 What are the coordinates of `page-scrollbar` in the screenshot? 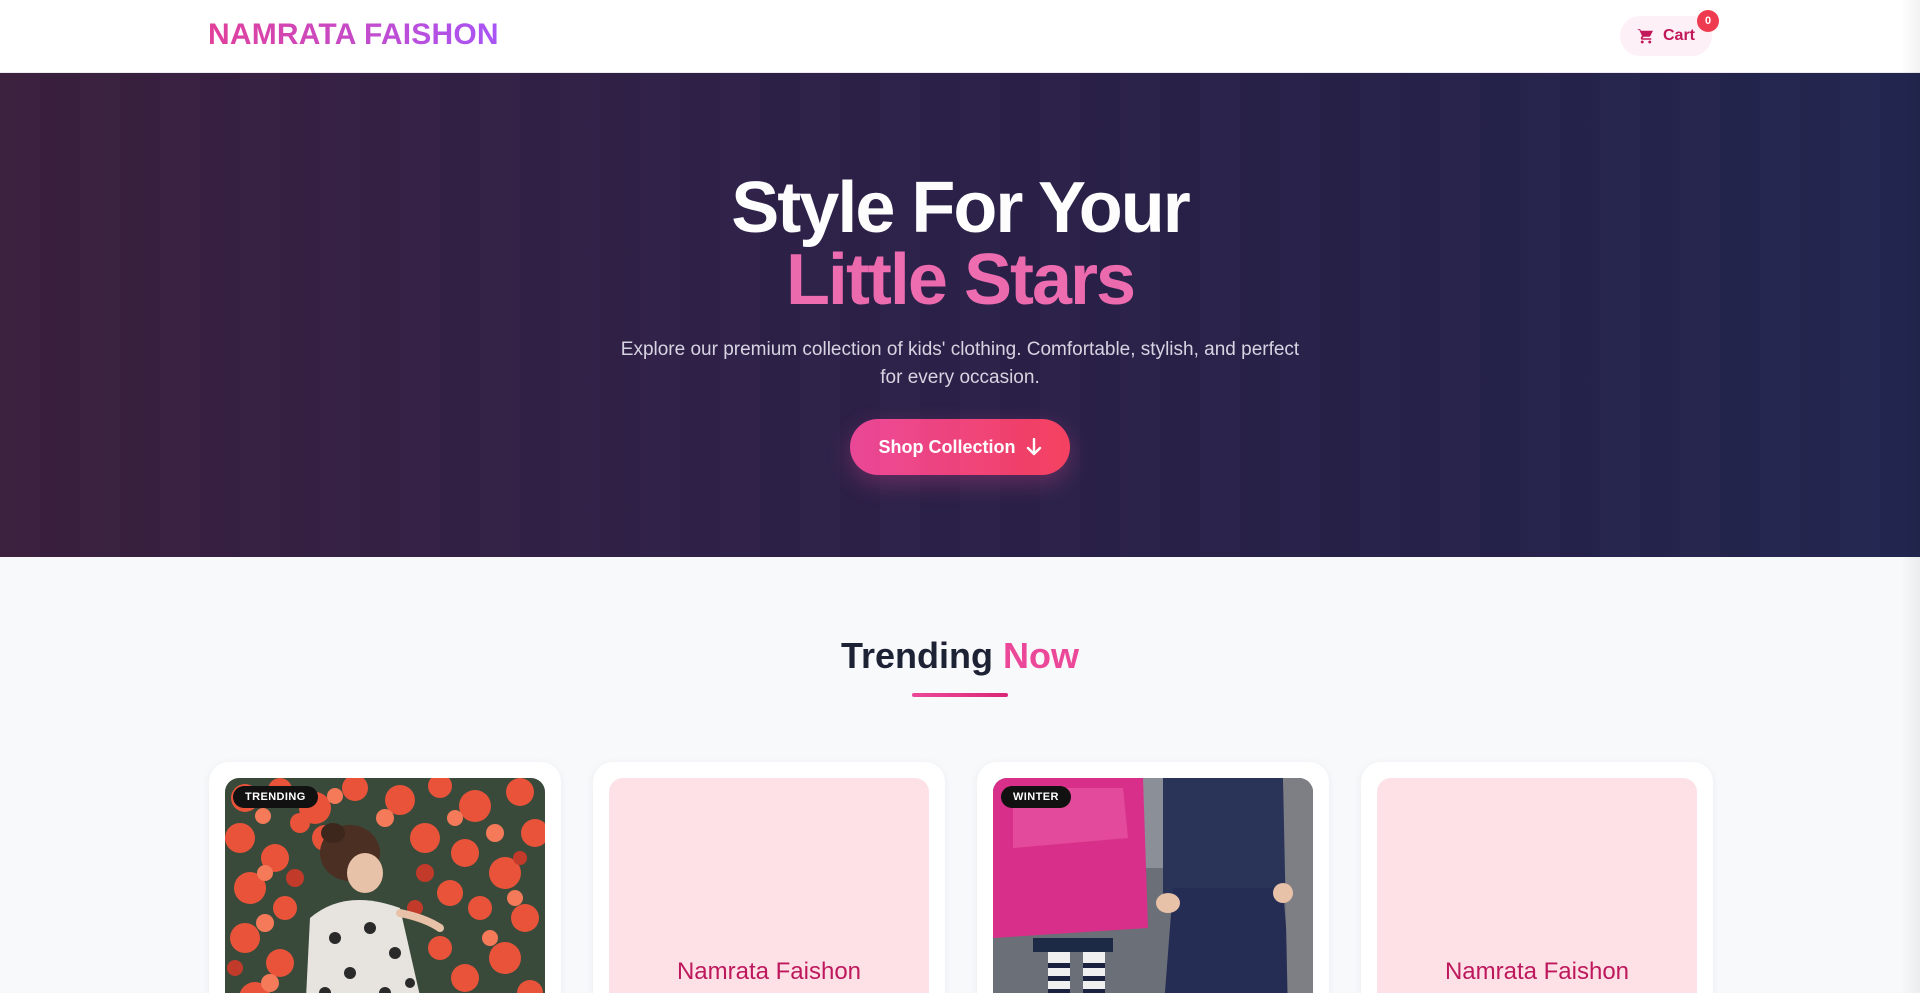 It's located at (1910, 496).